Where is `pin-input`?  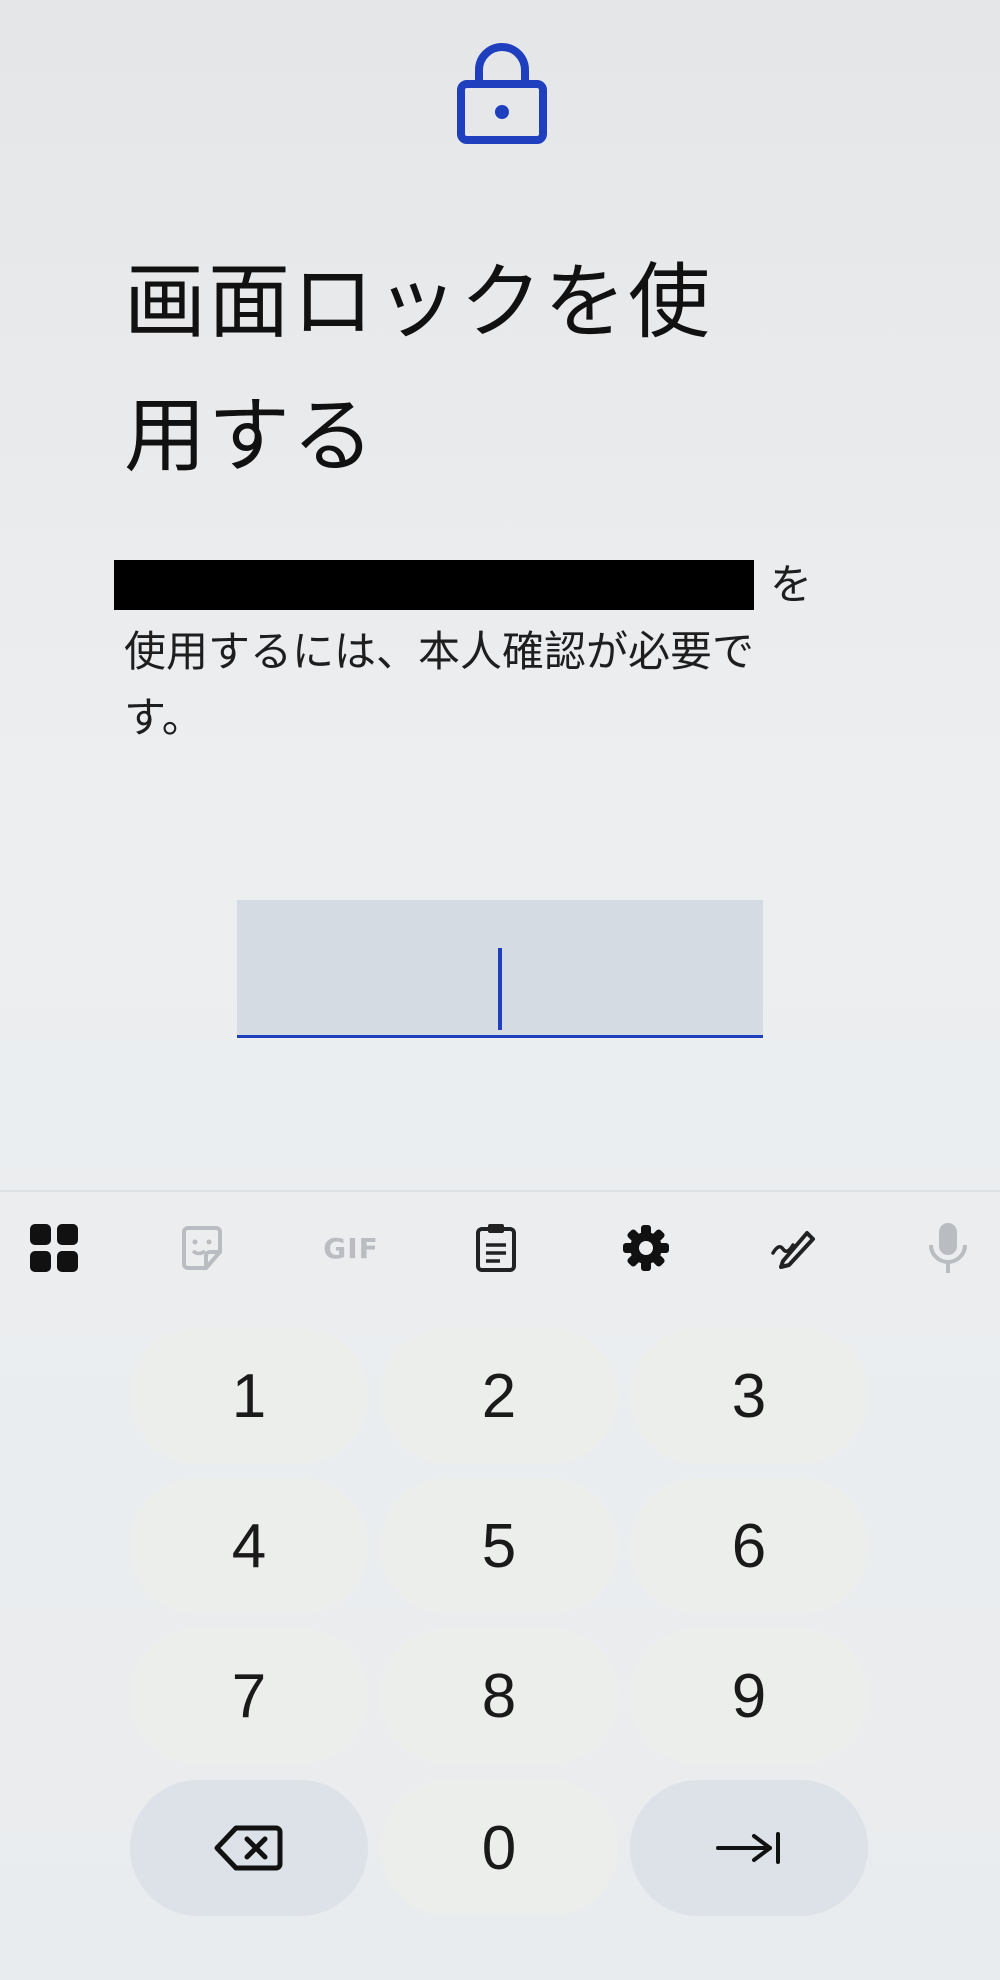
pin-input is located at coordinates (500, 969).